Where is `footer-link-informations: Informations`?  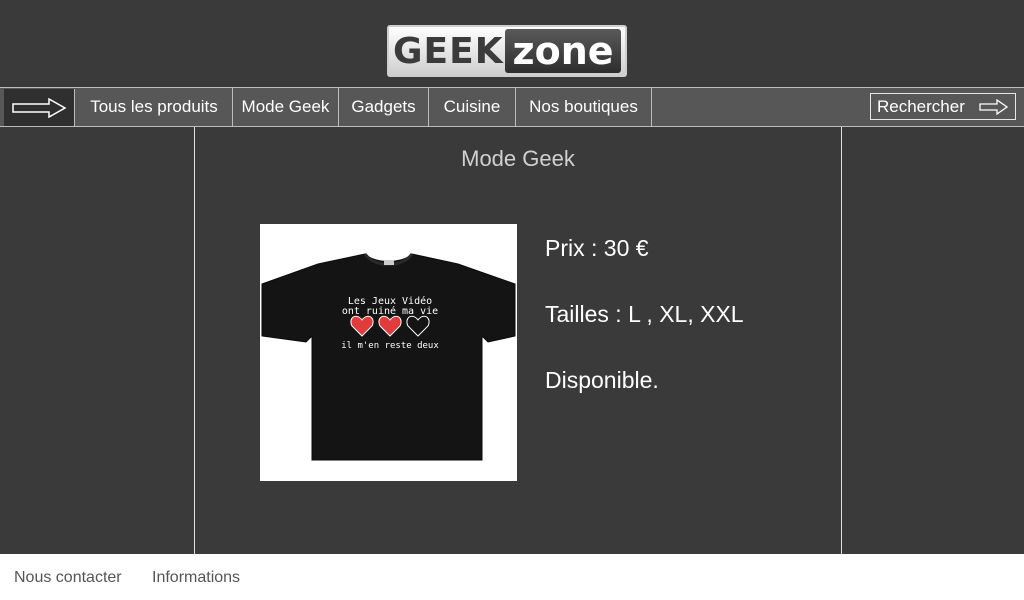 footer-link-informations: Informations is located at coordinates (196, 578).